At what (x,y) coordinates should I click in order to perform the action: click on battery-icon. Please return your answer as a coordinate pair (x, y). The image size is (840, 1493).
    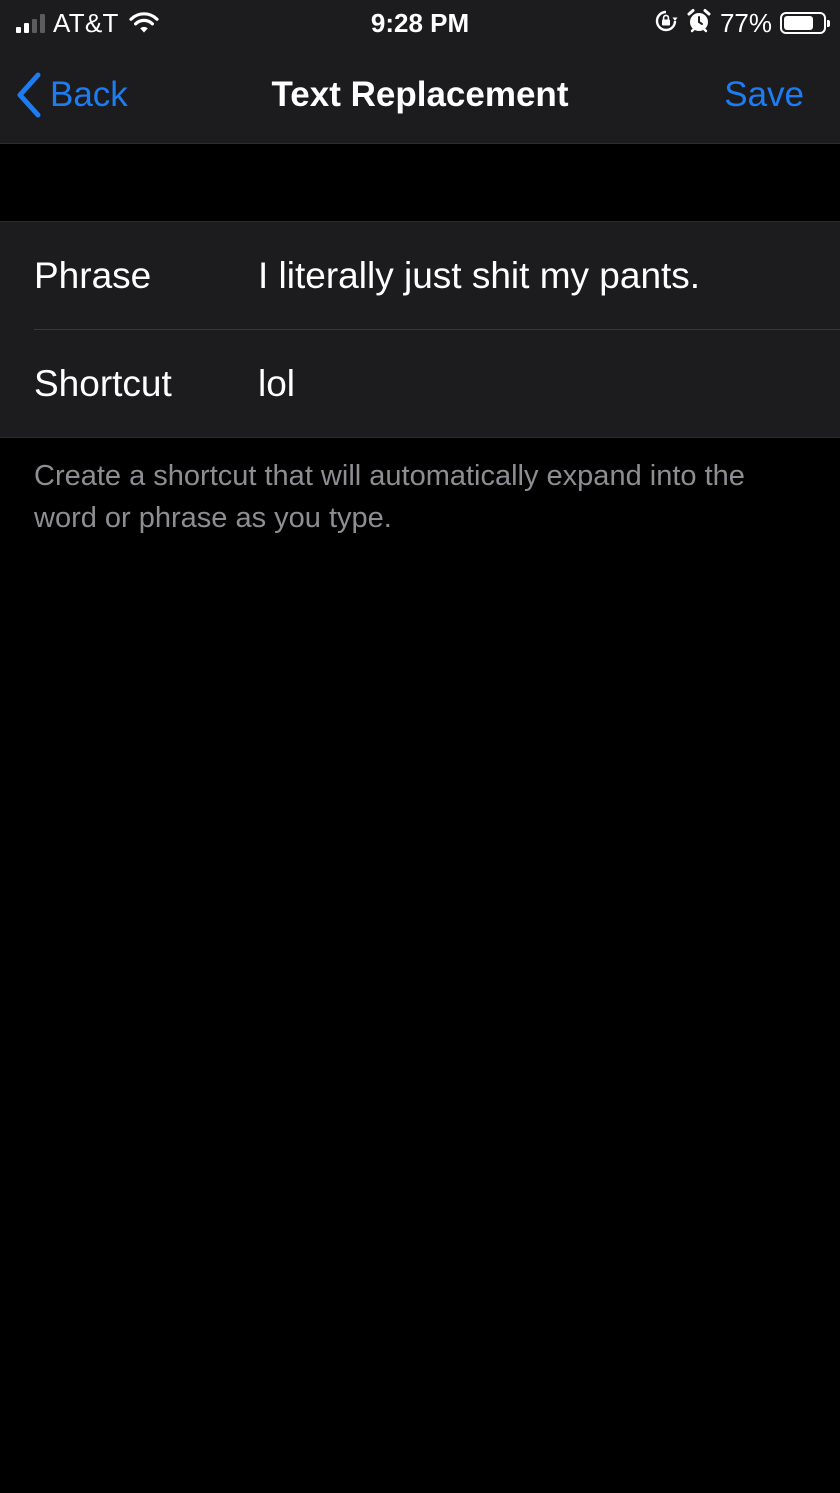
    Looking at the image, I should click on (805, 23).